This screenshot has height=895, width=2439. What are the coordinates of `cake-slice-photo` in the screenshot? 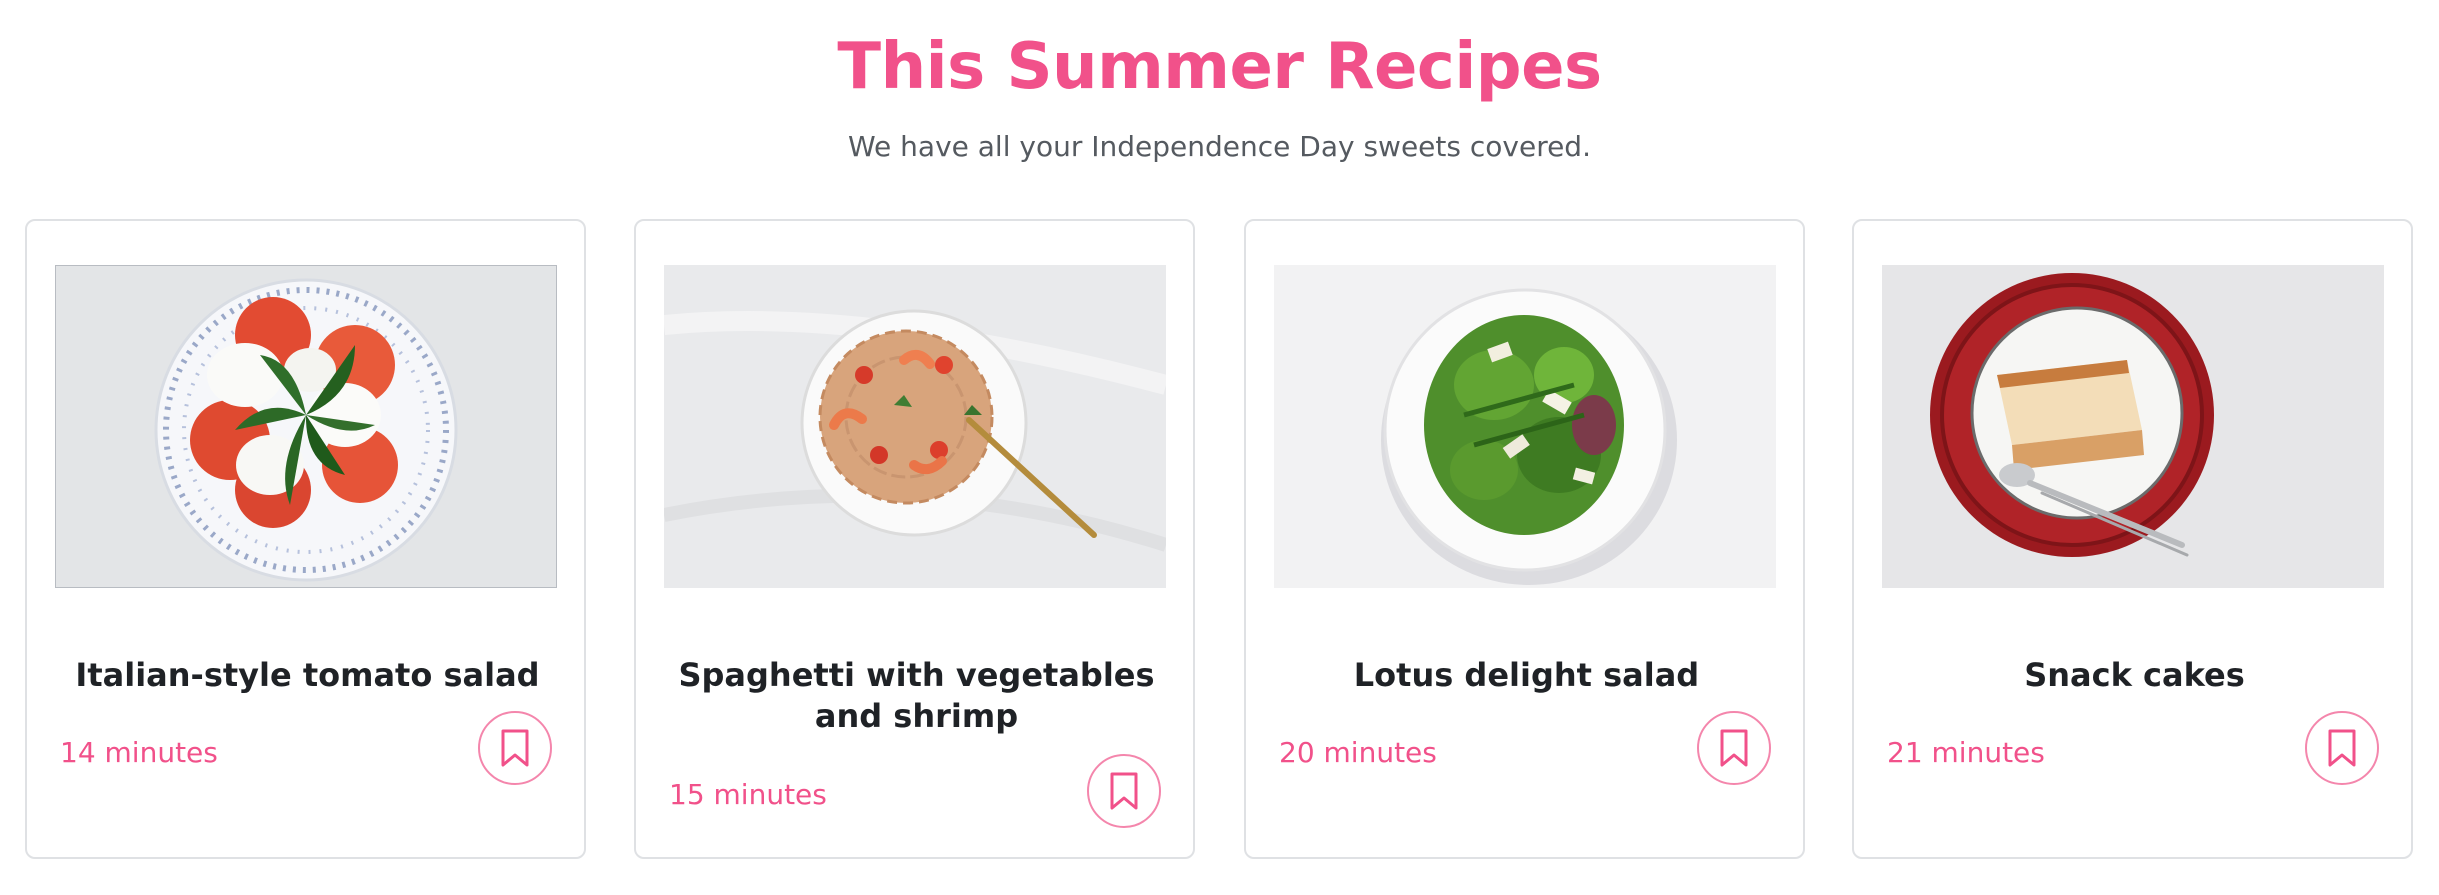 It's located at (2133, 426).